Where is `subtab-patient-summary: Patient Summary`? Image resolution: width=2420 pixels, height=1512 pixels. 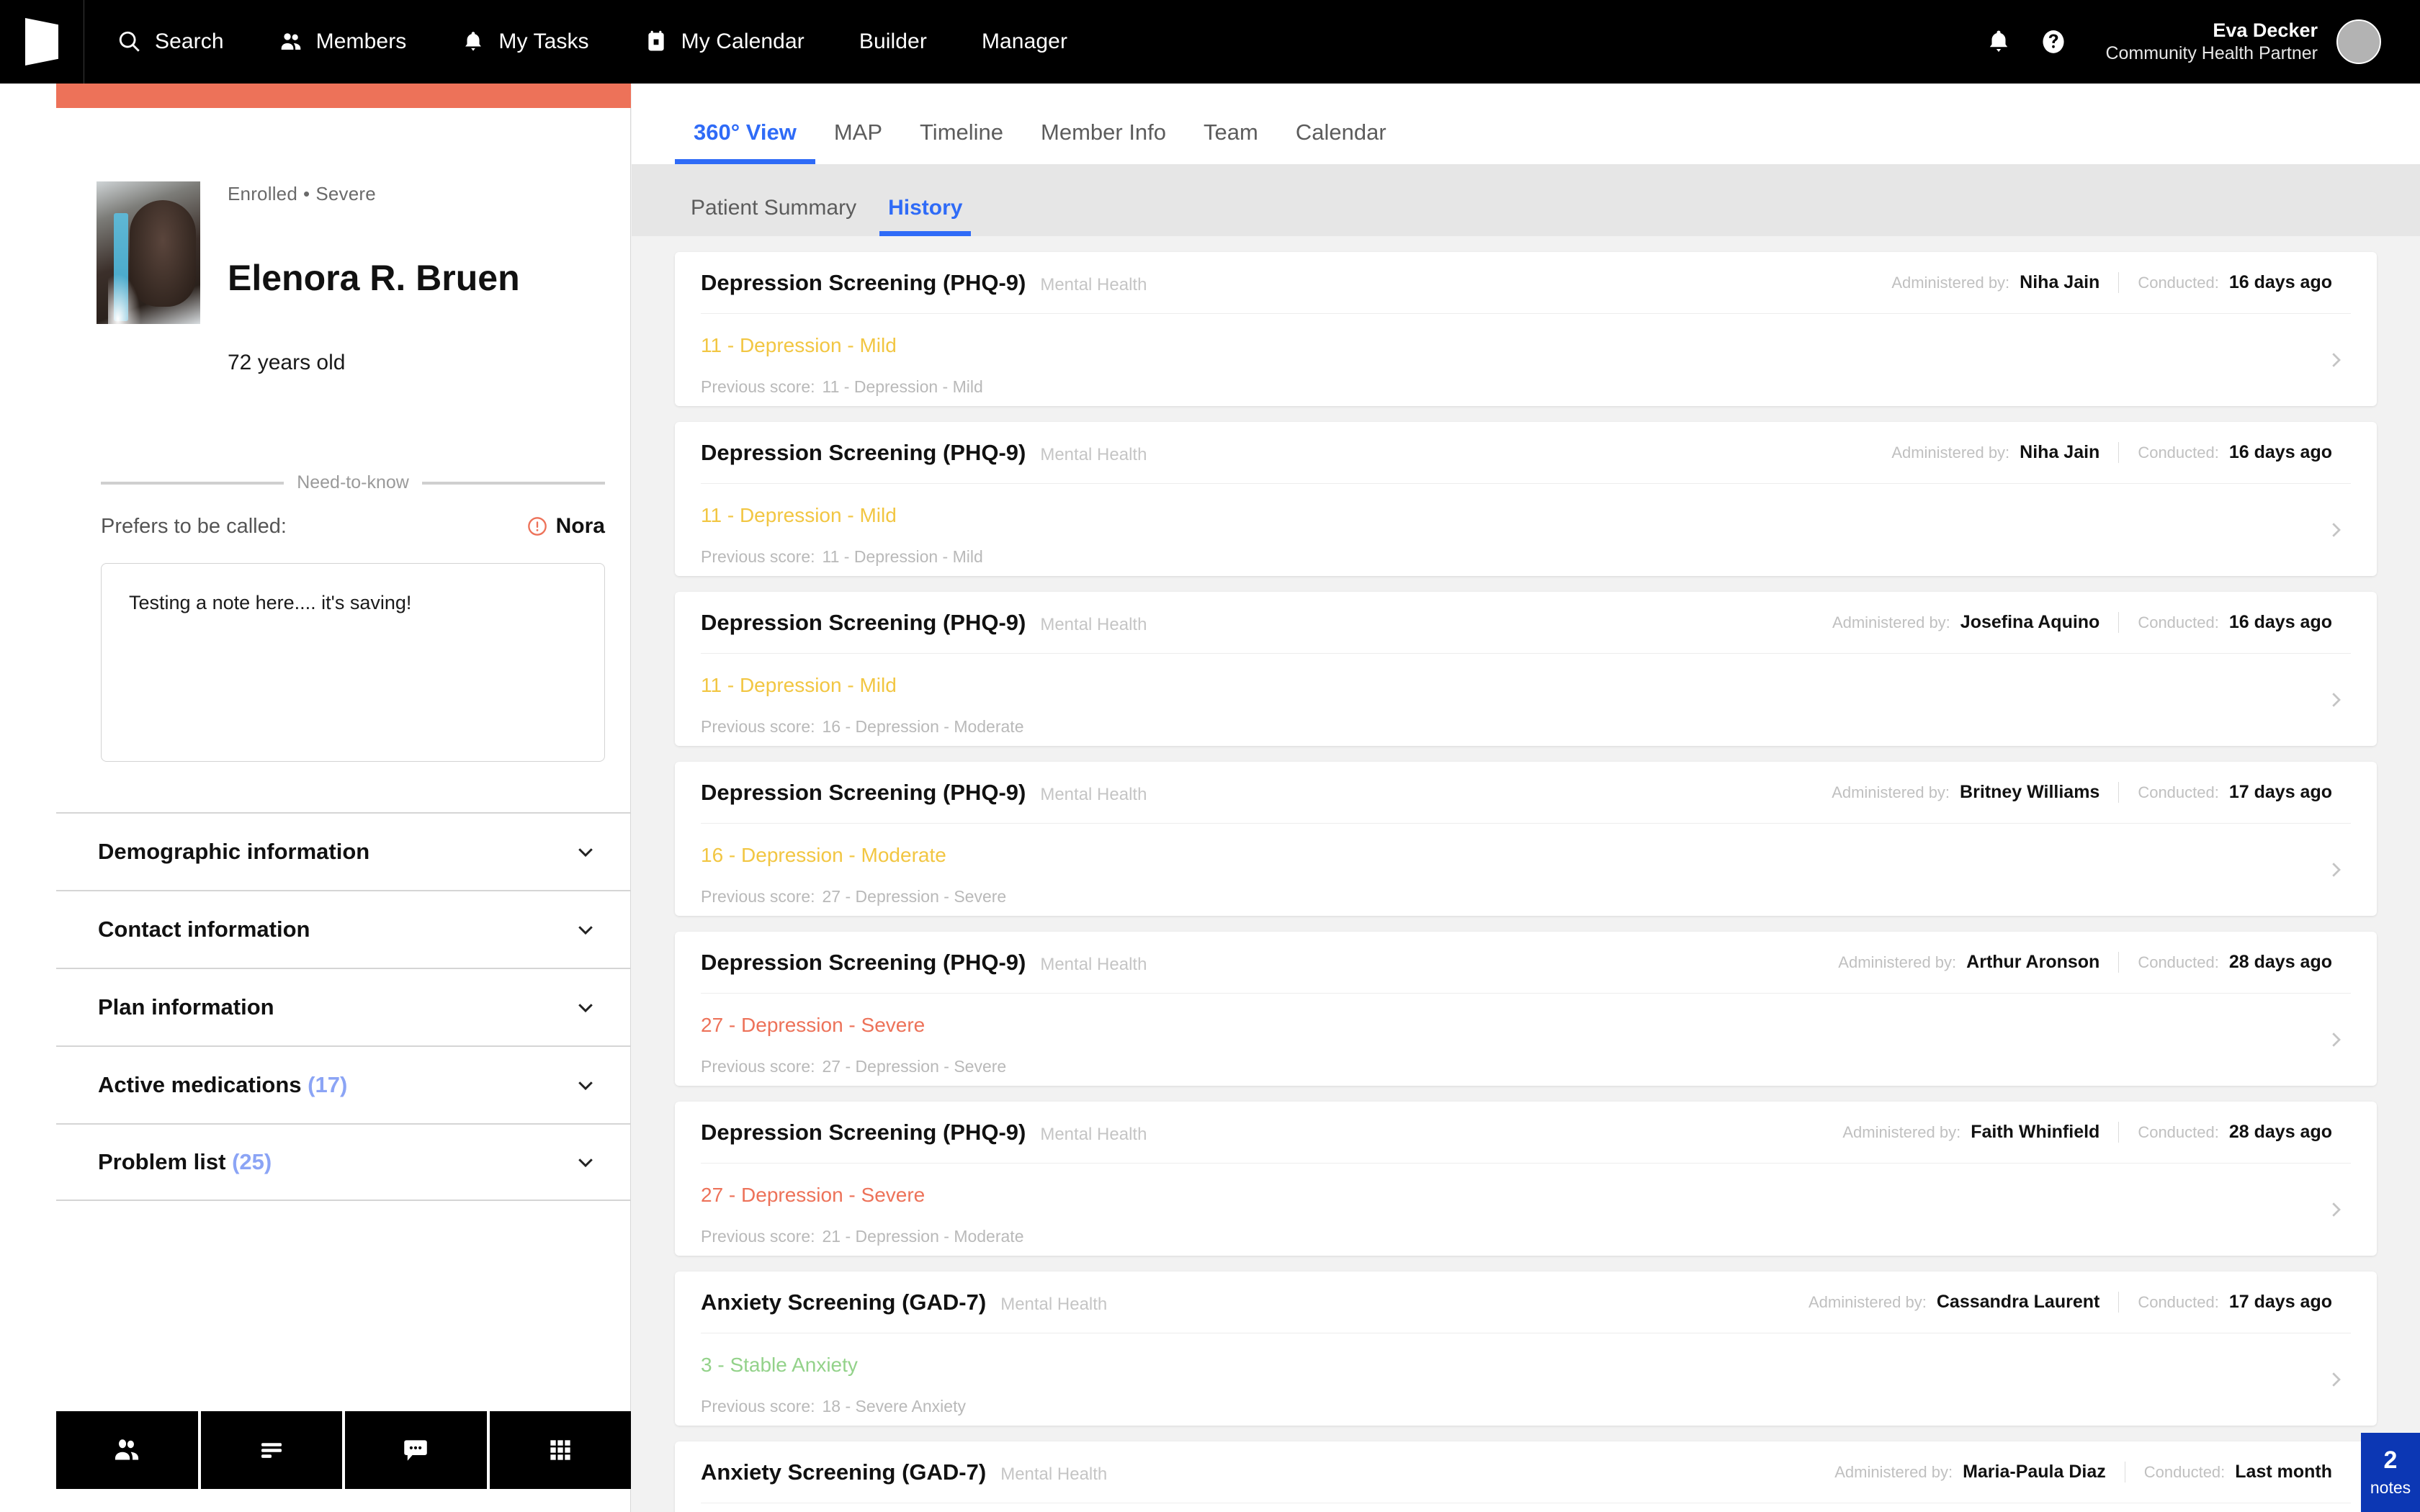
subtab-patient-summary: Patient Summary is located at coordinates (773, 216).